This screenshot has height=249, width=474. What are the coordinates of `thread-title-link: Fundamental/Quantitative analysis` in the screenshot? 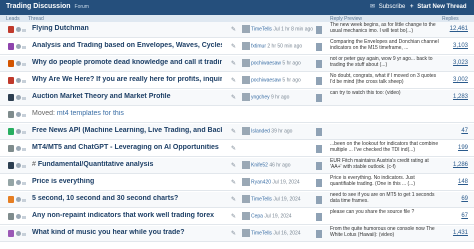 It's located at (96, 164).